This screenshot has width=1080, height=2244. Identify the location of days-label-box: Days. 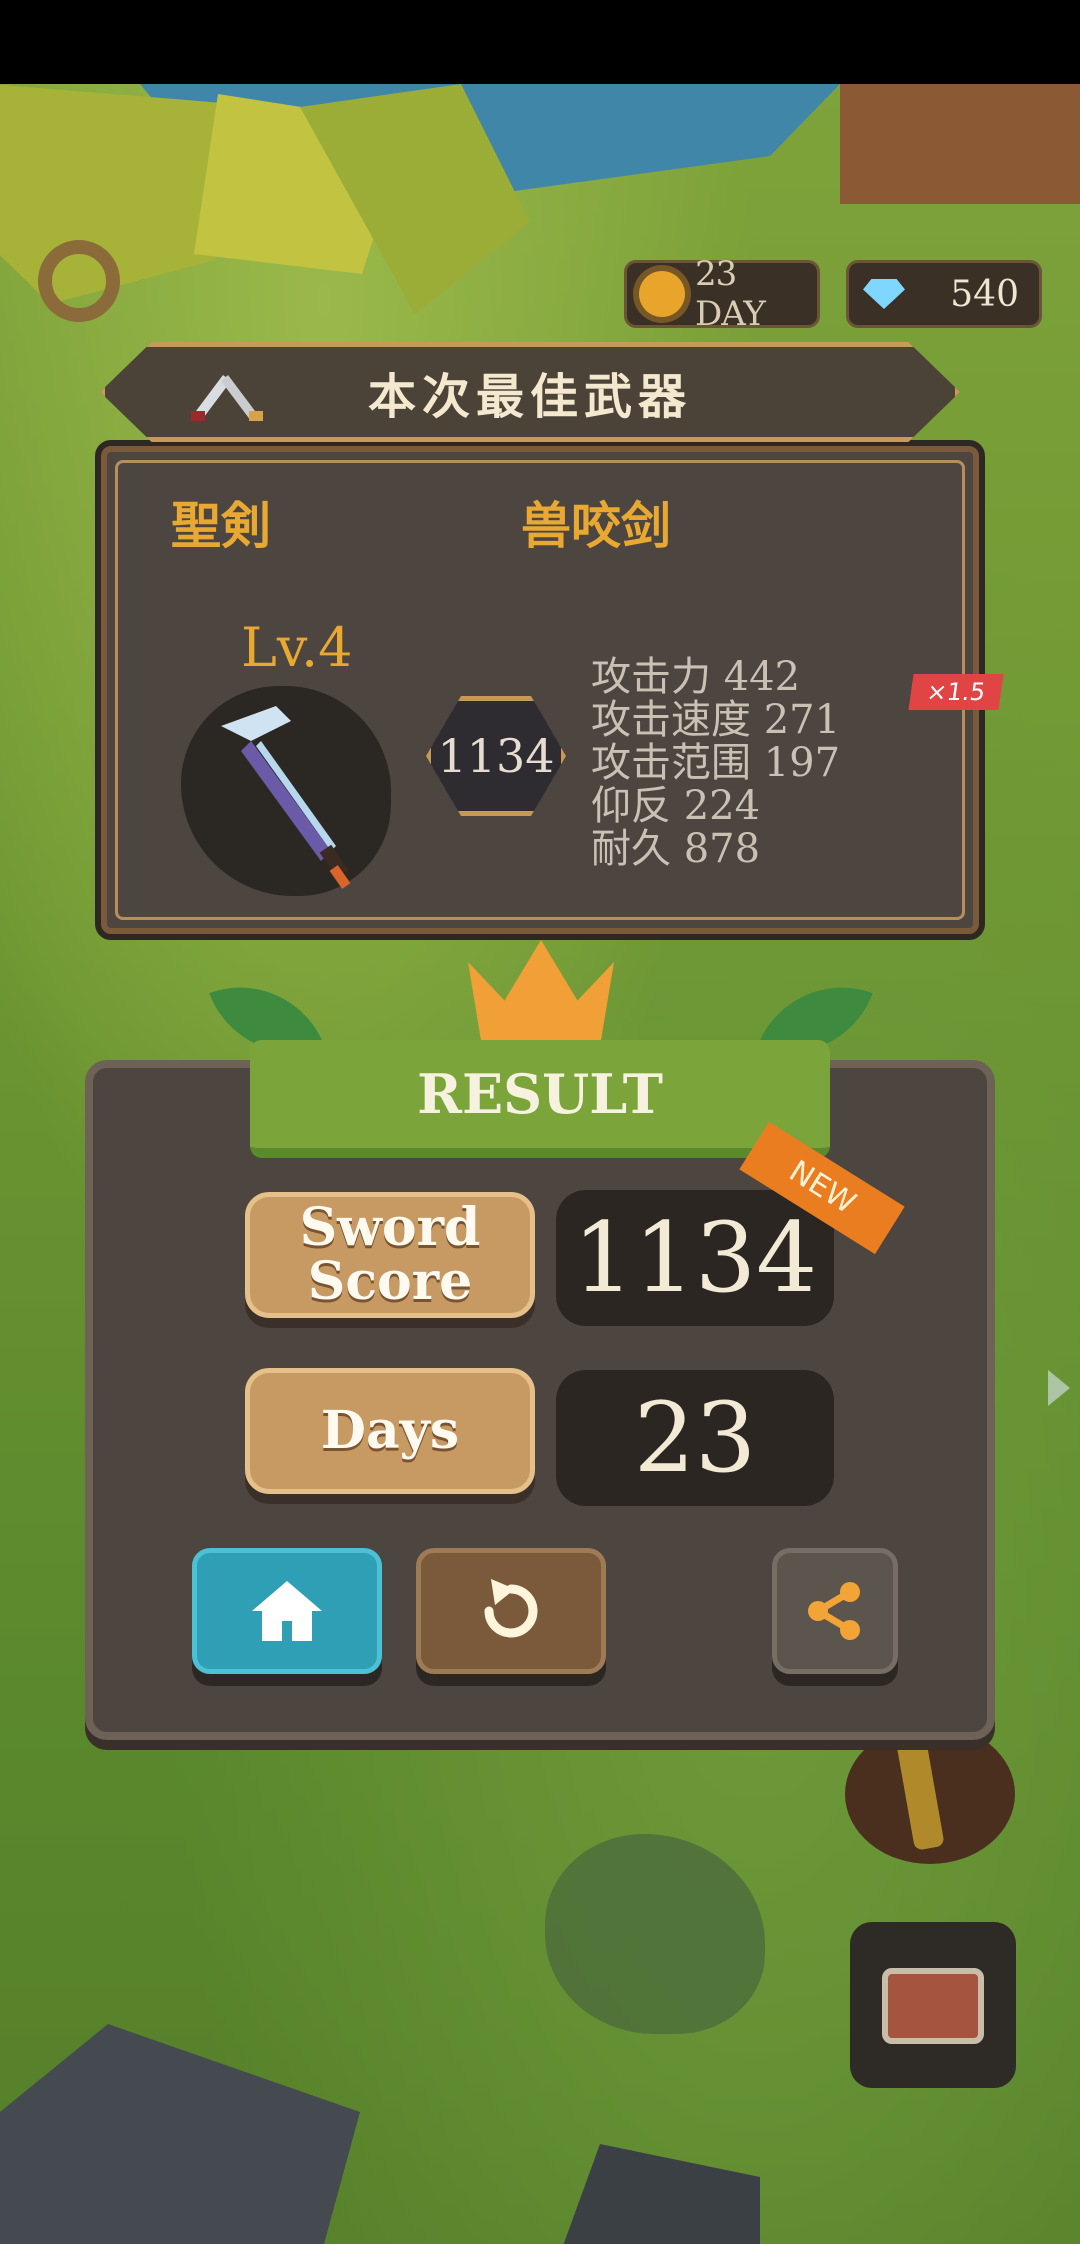
(390, 1431).